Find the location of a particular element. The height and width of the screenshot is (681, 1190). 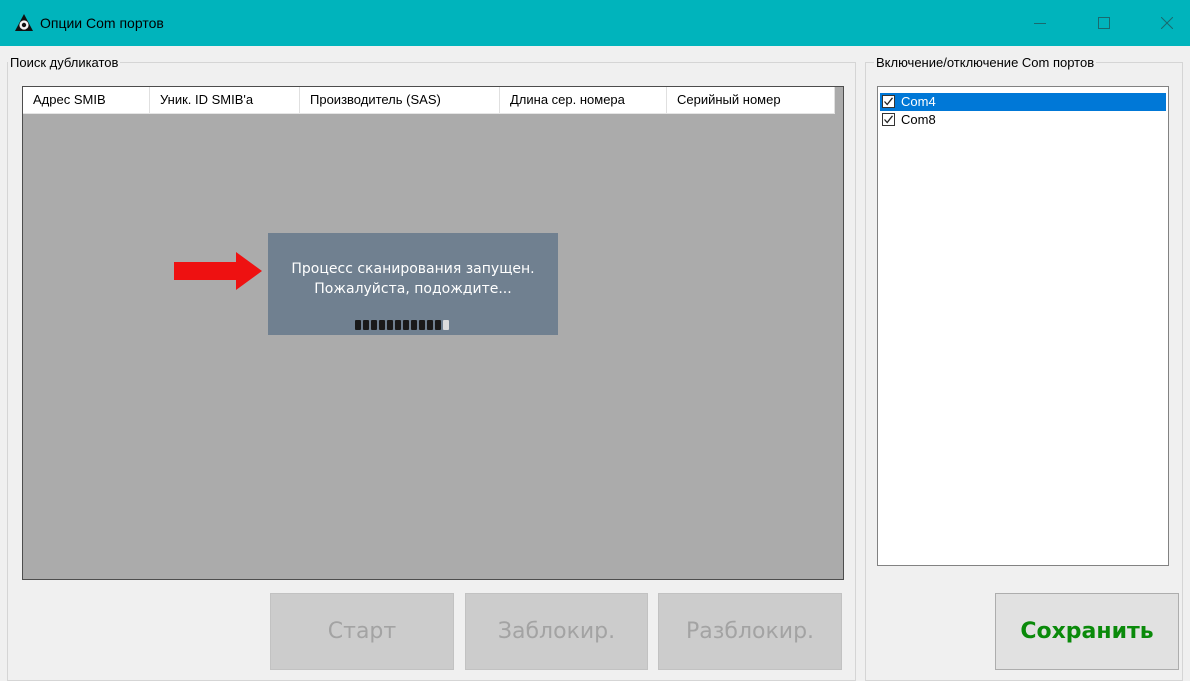

block-button: Заблокир. is located at coordinates (556, 631).